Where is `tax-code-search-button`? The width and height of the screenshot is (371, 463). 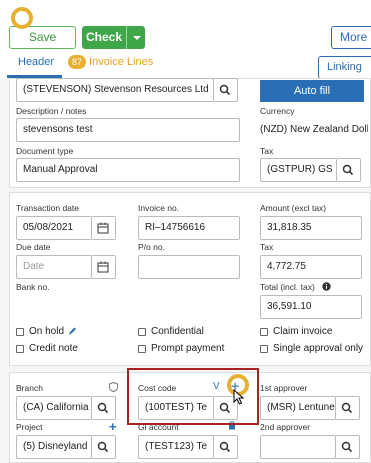 tax-code-search-button is located at coordinates (349, 170).